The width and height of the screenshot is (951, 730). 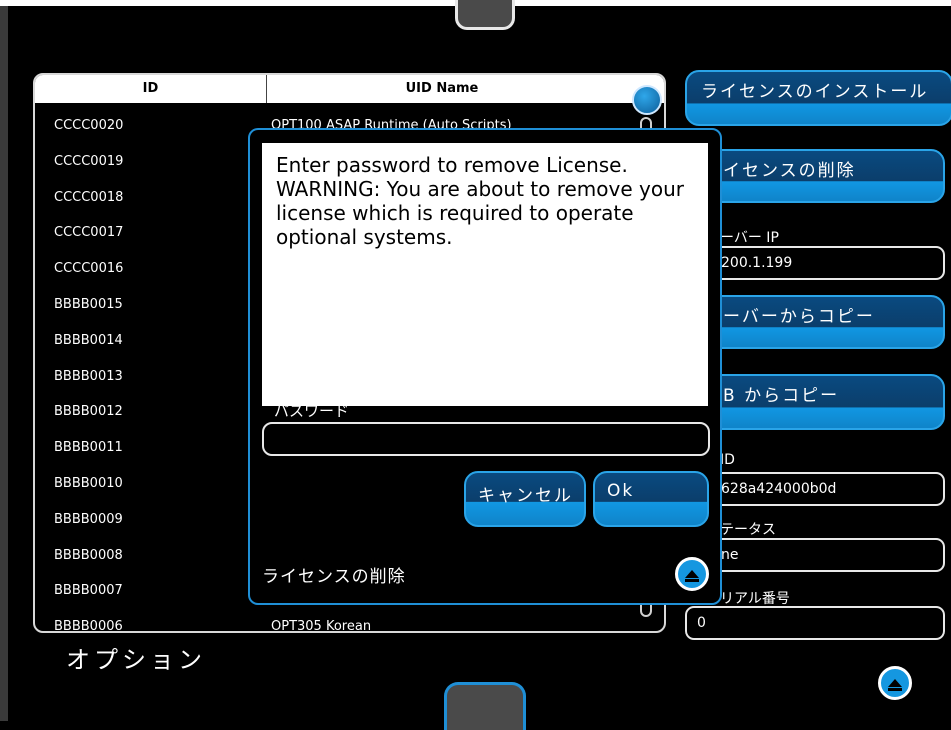 I want to click on status-label: テータス, so click(x=748, y=530).